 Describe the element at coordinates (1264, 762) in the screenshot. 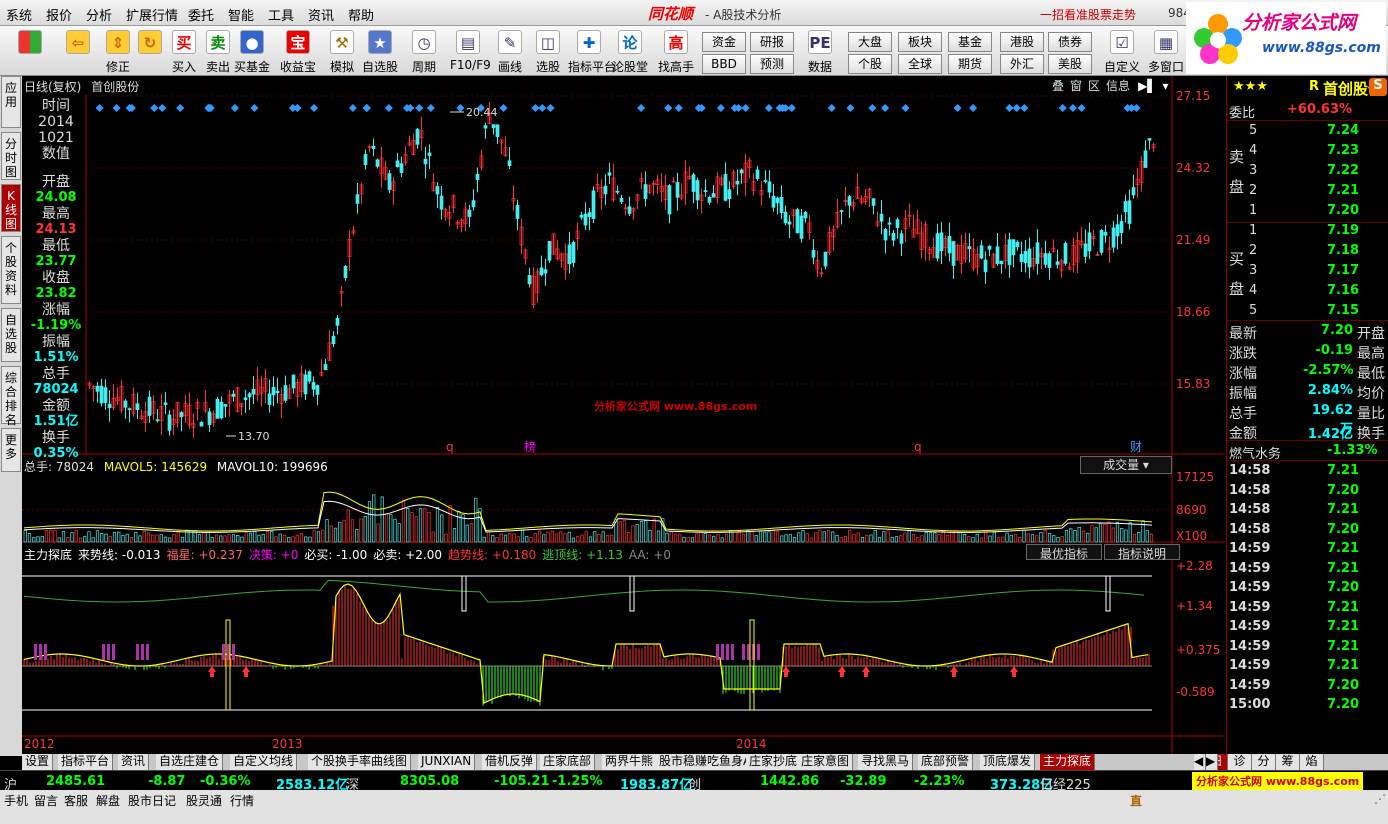

I see `right-tab-2: 分` at that location.